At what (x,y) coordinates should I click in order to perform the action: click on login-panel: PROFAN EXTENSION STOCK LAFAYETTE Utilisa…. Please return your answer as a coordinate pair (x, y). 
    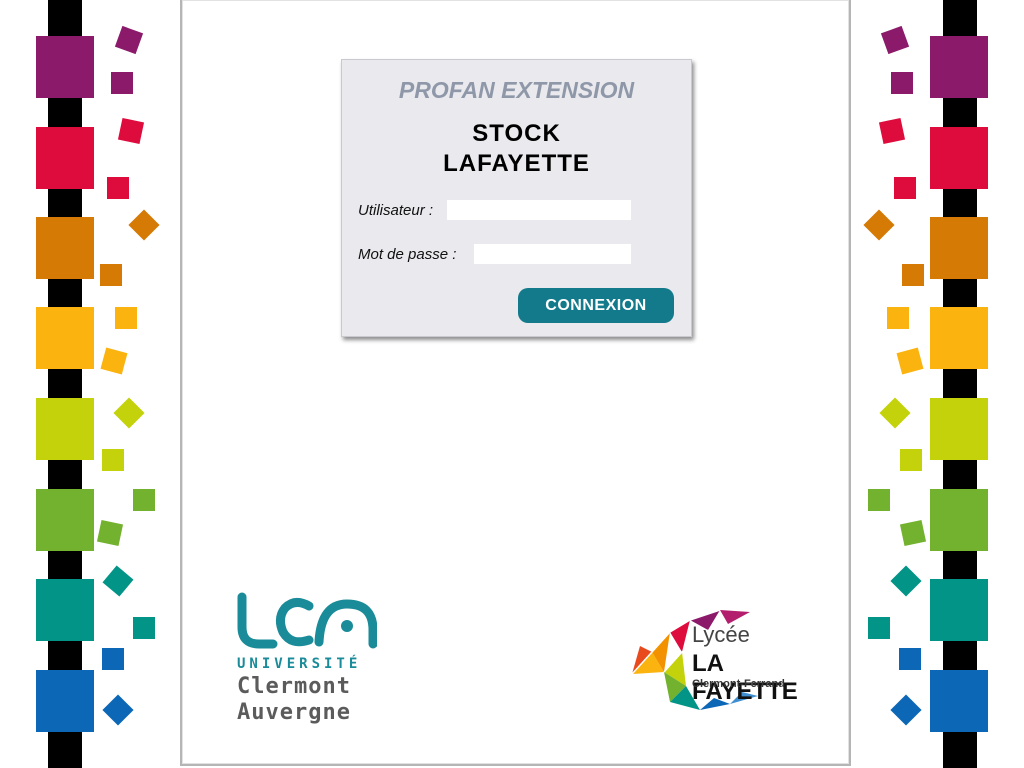
    Looking at the image, I should click on (516, 198).